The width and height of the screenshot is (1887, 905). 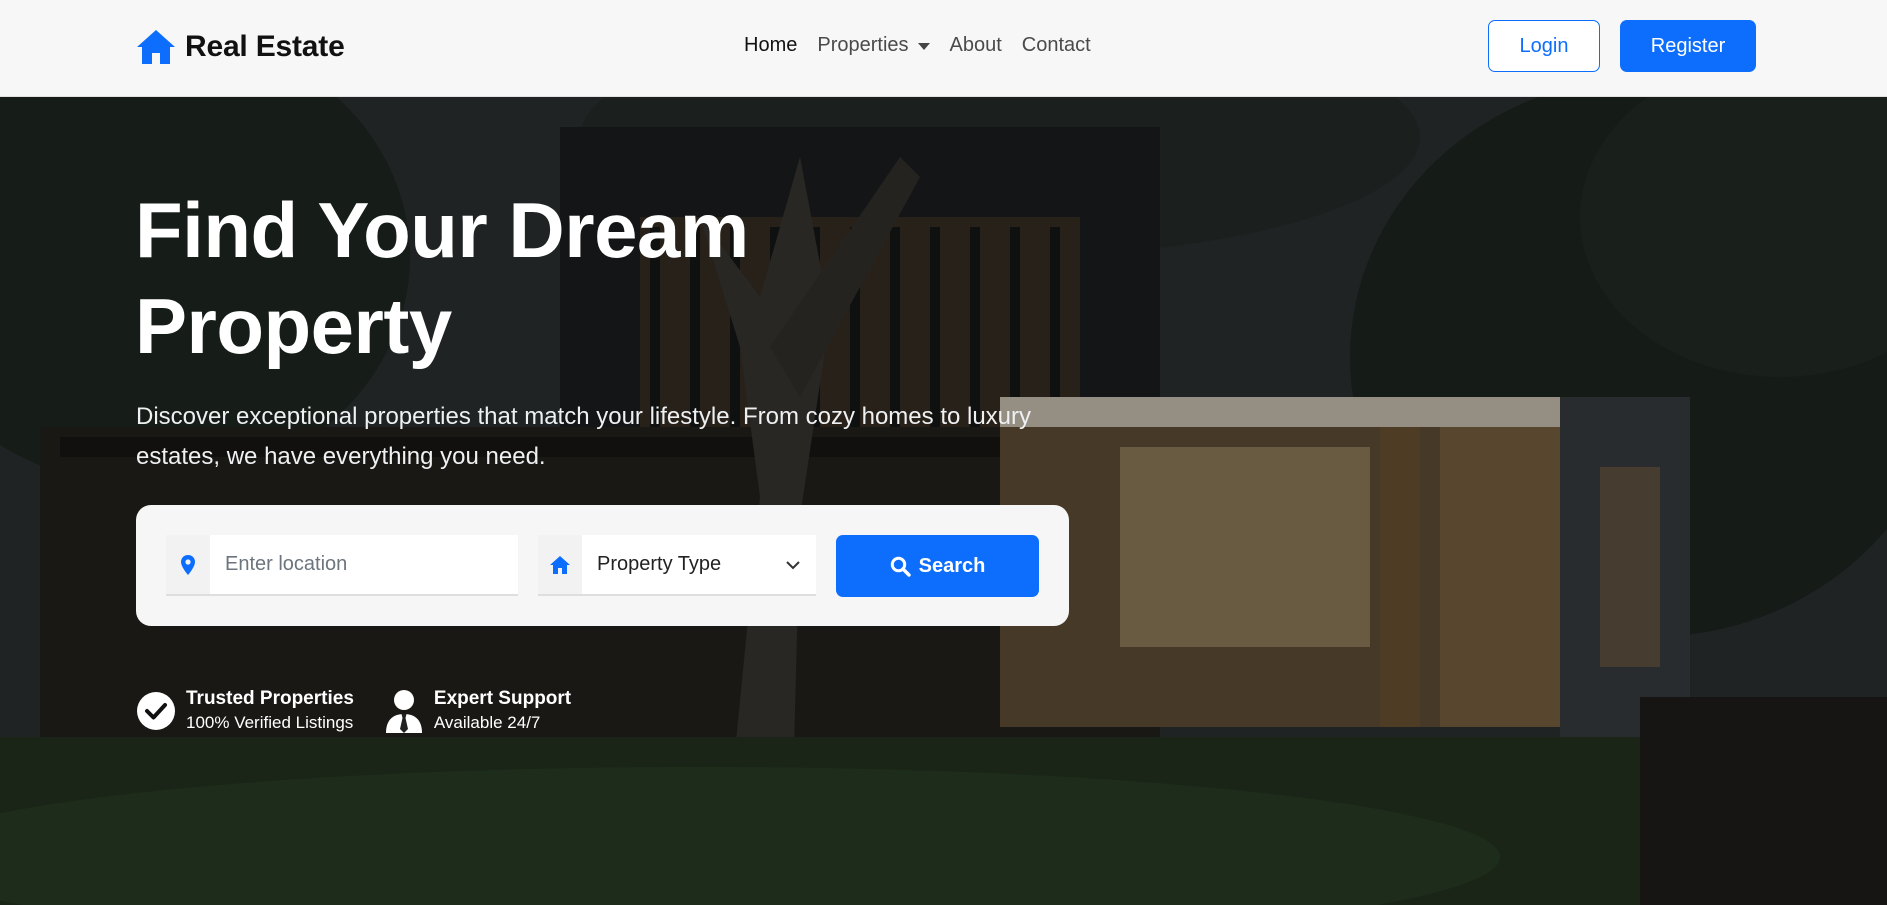 What do you see at coordinates (270, 722) in the screenshot?
I see `feature-subtitle: 100% Verified Listings` at bounding box center [270, 722].